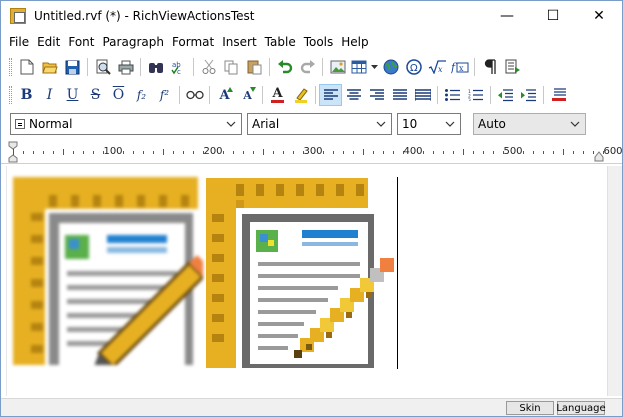  What do you see at coordinates (254, 67) in the screenshot?
I see `paste-button` at bounding box center [254, 67].